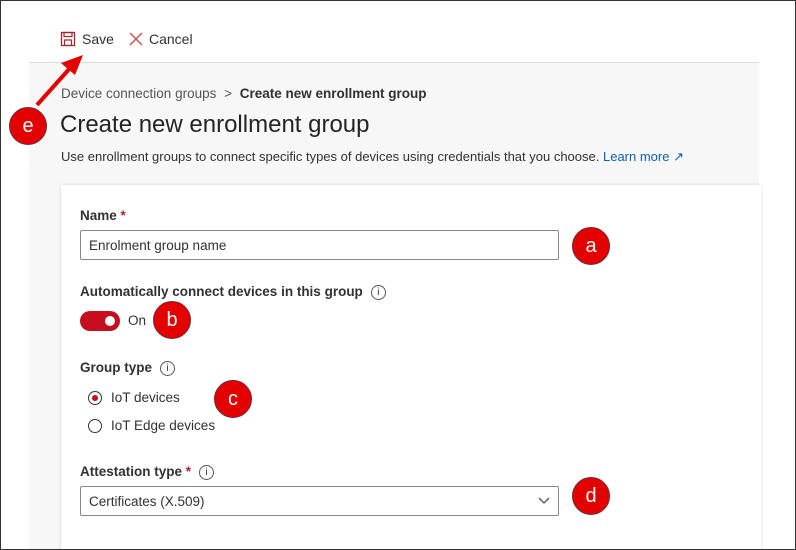 The height and width of the screenshot is (550, 796). Describe the element at coordinates (136, 39) in the screenshot. I see `close-icon` at that location.